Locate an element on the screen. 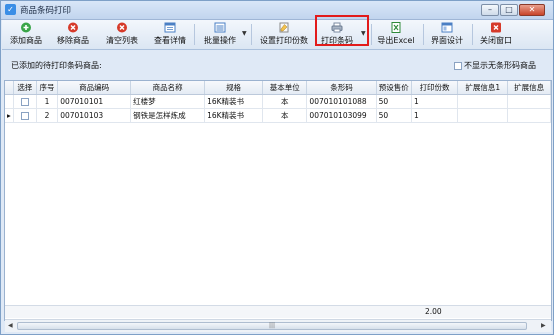 Image resolution: width=554 pixels, height=335 pixels. summary-footer: 2.00 is located at coordinates (278, 311).